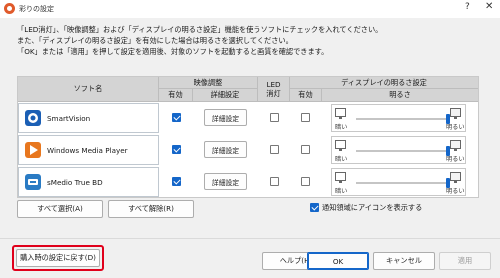 The height and width of the screenshot is (278, 500). What do you see at coordinates (33, 150) in the screenshot?
I see `windows-media-player-logo-icon` at bounding box center [33, 150].